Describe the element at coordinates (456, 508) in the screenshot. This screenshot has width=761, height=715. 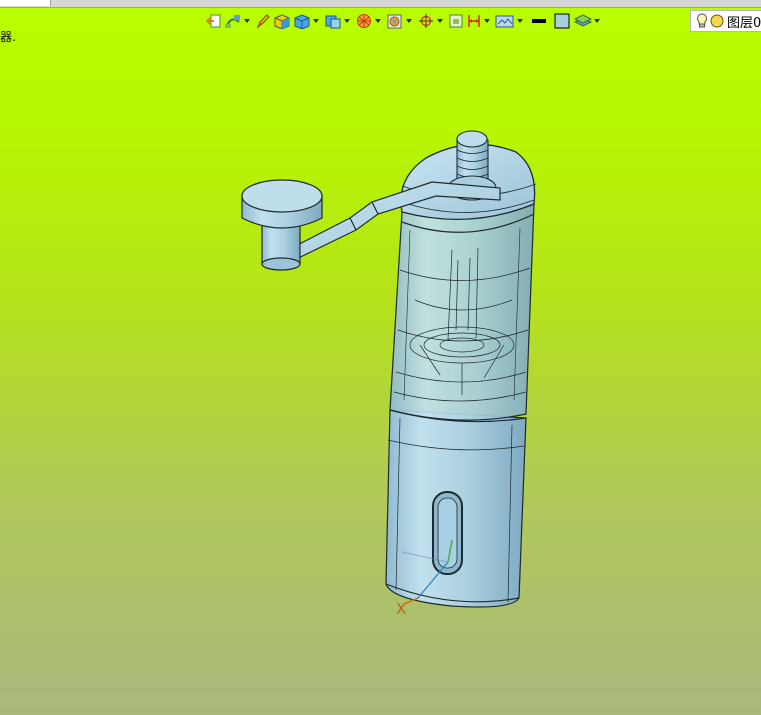
I see `grinder-lower-body` at that location.